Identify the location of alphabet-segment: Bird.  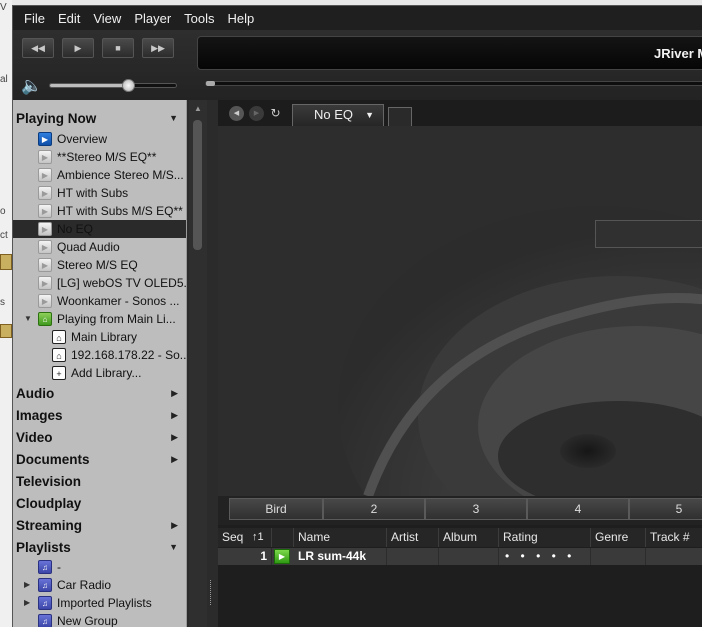
(276, 509).